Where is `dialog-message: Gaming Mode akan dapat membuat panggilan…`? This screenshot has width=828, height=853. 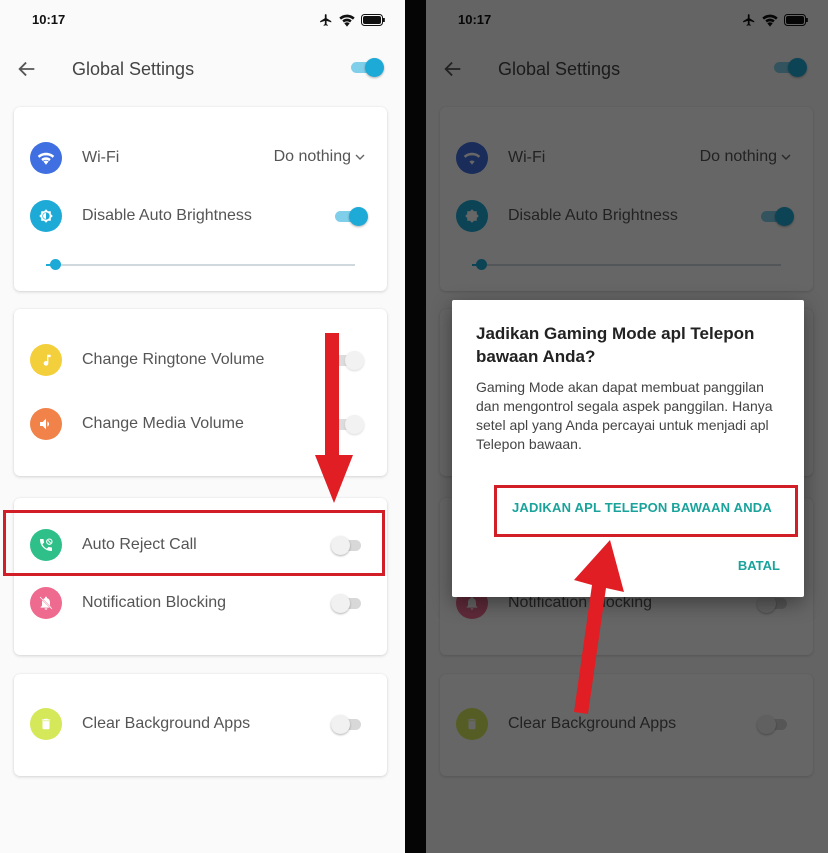 dialog-message: Gaming Mode akan dapat membuat panggilan… is located at coordinates (624, 415).